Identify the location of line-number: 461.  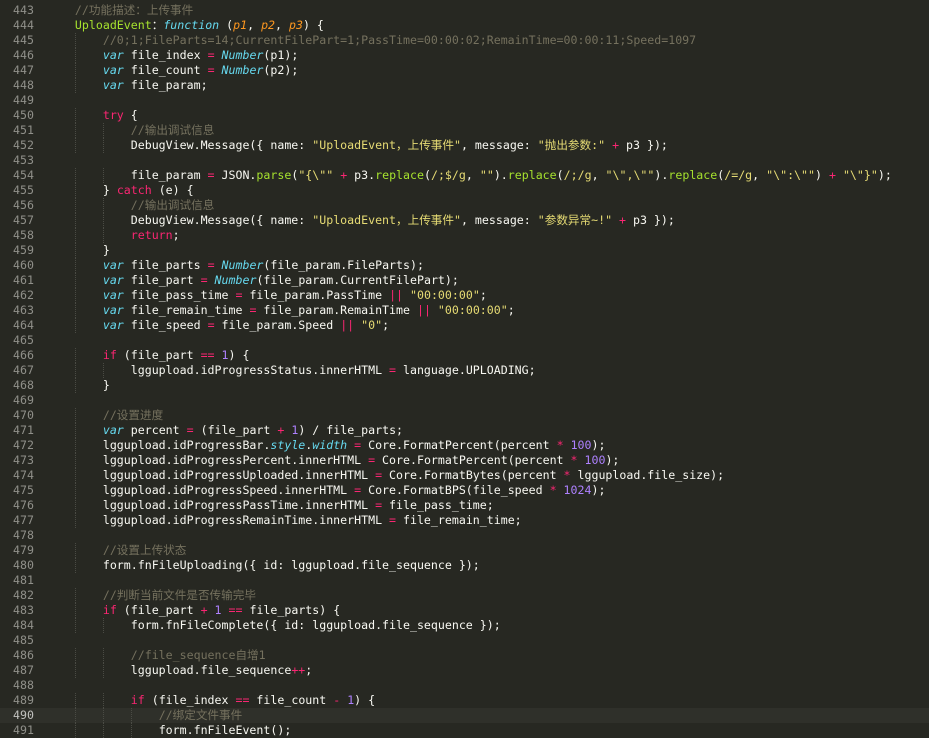
(23, 280).